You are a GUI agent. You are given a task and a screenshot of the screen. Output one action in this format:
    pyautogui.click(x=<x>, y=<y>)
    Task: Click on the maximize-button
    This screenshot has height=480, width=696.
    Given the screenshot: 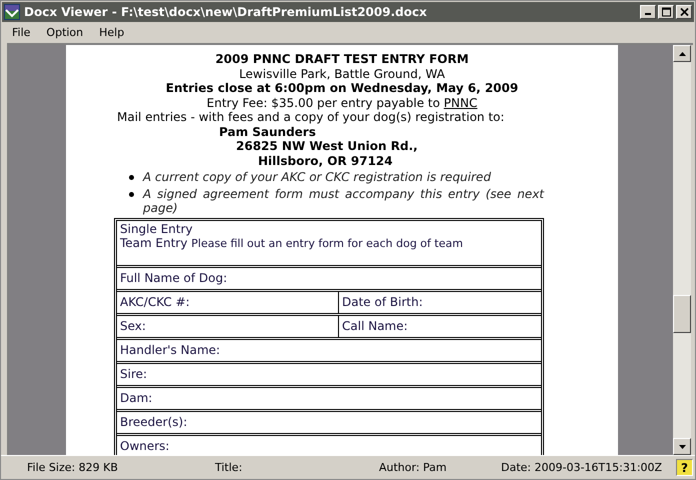 What is the action you would take?
    pyautogui.click(x=666, y=12)
    